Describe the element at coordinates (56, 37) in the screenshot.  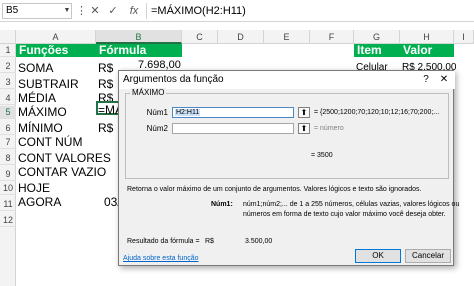
I see `column-header-a: A` at that location.